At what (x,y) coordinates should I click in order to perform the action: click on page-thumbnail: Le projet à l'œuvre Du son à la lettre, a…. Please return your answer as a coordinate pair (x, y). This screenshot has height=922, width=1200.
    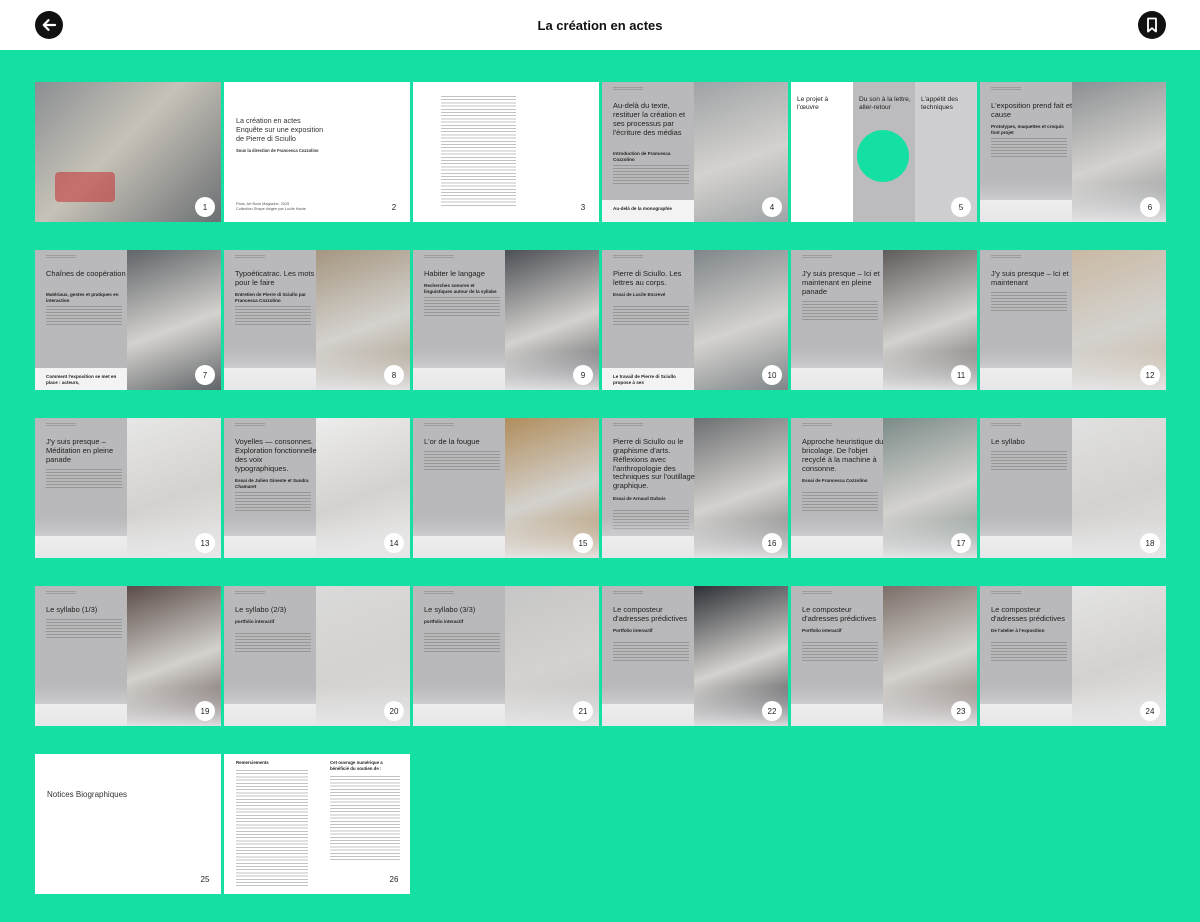
    Looking at the image, I should click on (884, 152).